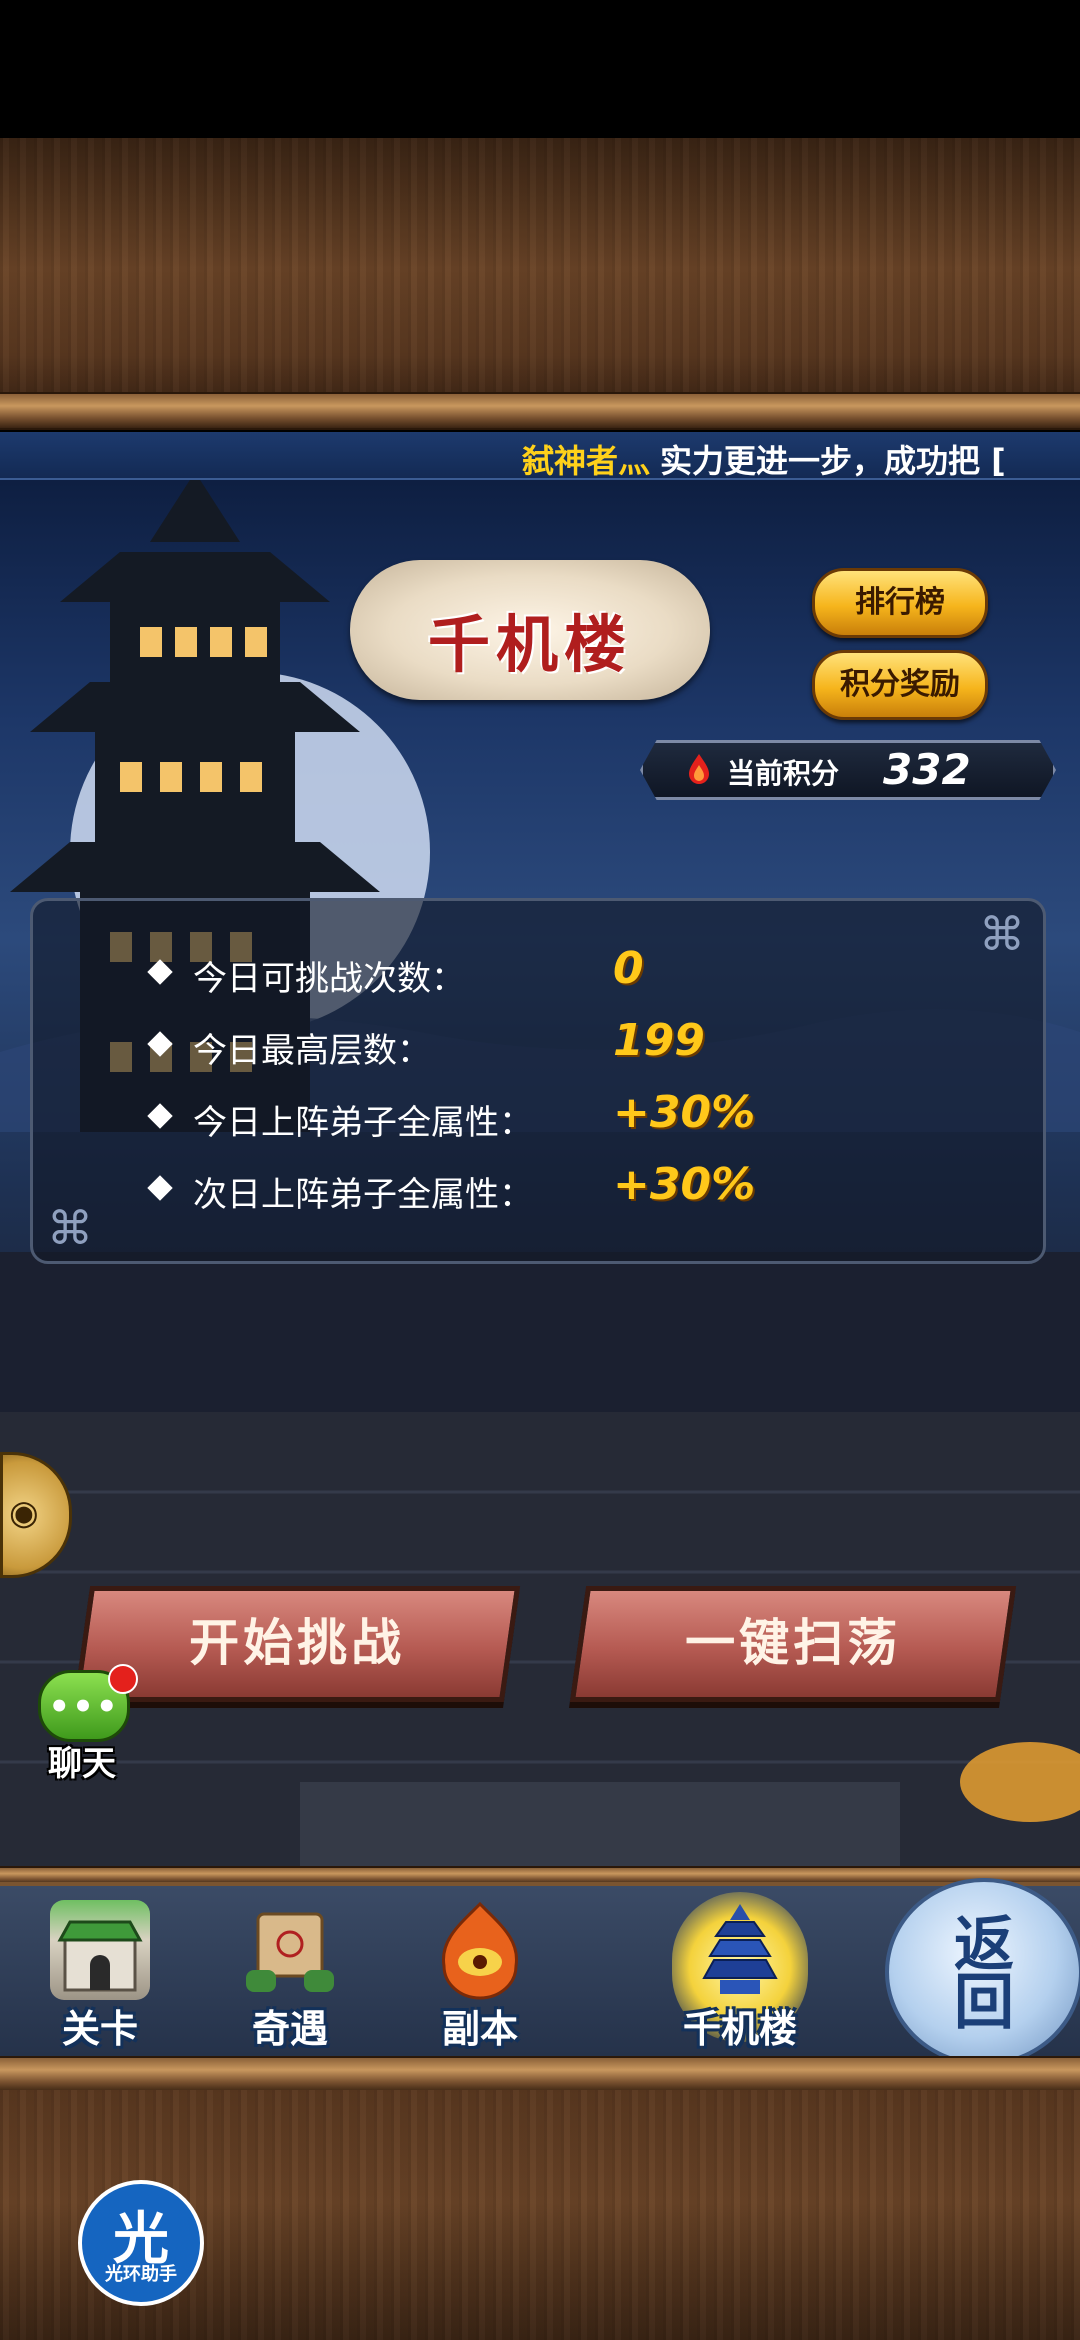 This screenshot has height=2340, width=1080. Describe the element at coordinates (783, 773) in the screenshot. I see `score-label: 当前积分` at that location.